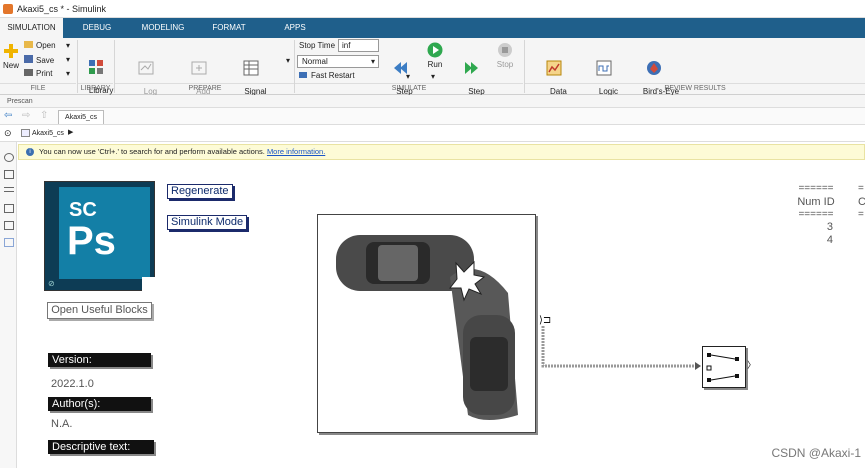  I want to click on bus-selector-block, so click(724, 367).